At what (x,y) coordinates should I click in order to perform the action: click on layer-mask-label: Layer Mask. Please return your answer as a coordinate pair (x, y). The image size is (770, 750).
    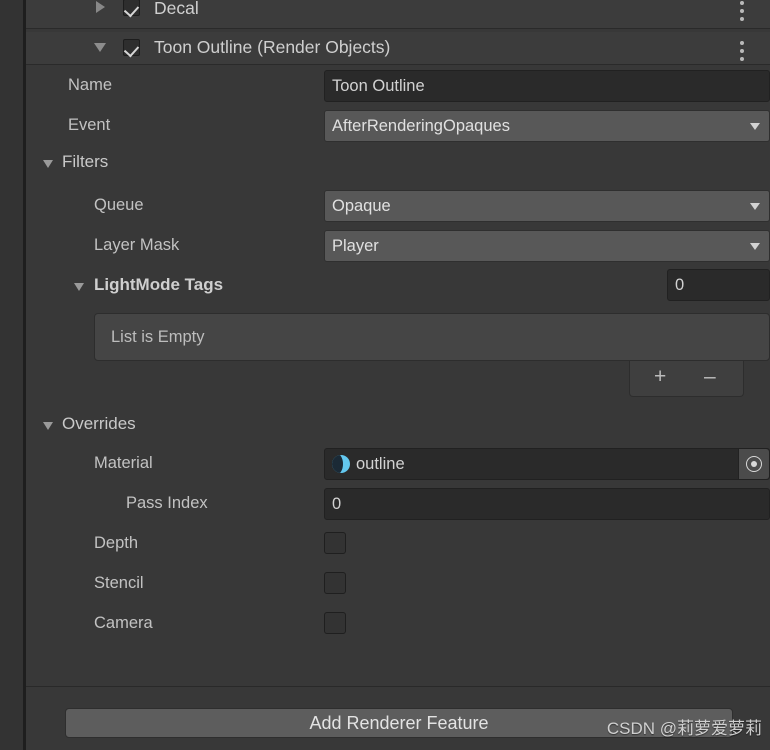
    Looking at the image, I should click on (137, 245).